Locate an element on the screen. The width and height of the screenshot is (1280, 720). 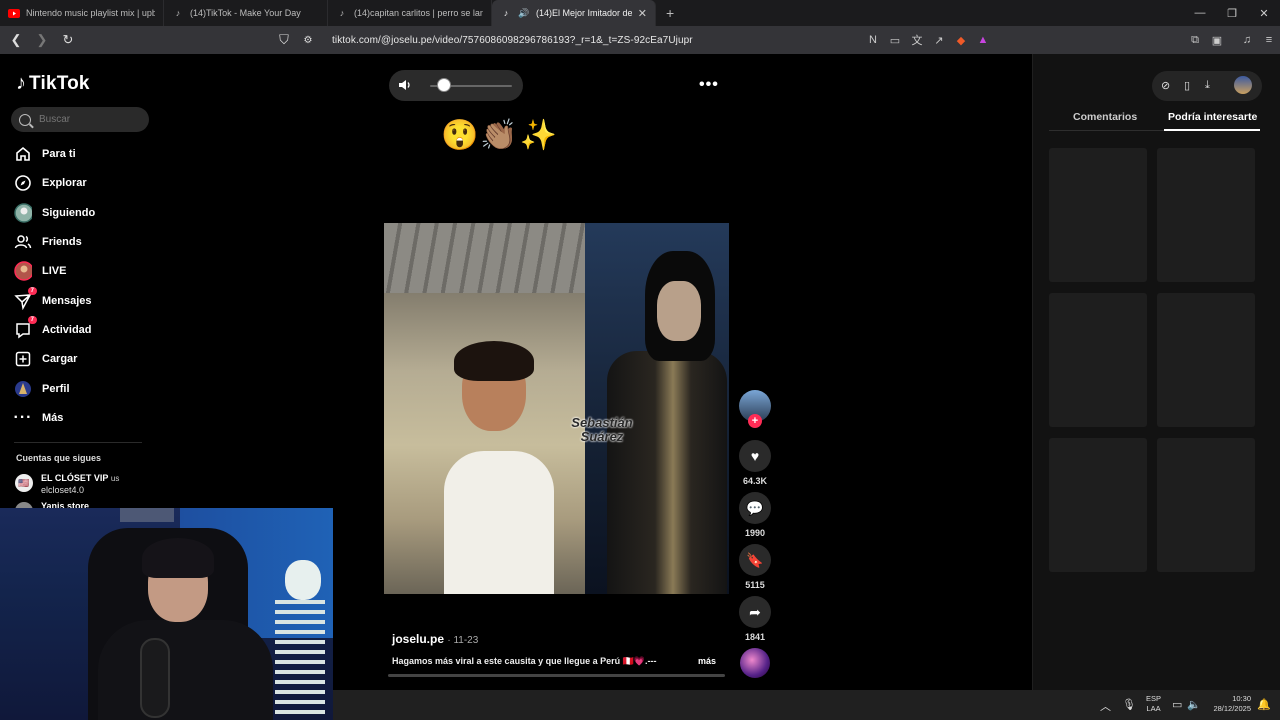
share-arrow-icon: ➦ is located at coordinates (755, 611).